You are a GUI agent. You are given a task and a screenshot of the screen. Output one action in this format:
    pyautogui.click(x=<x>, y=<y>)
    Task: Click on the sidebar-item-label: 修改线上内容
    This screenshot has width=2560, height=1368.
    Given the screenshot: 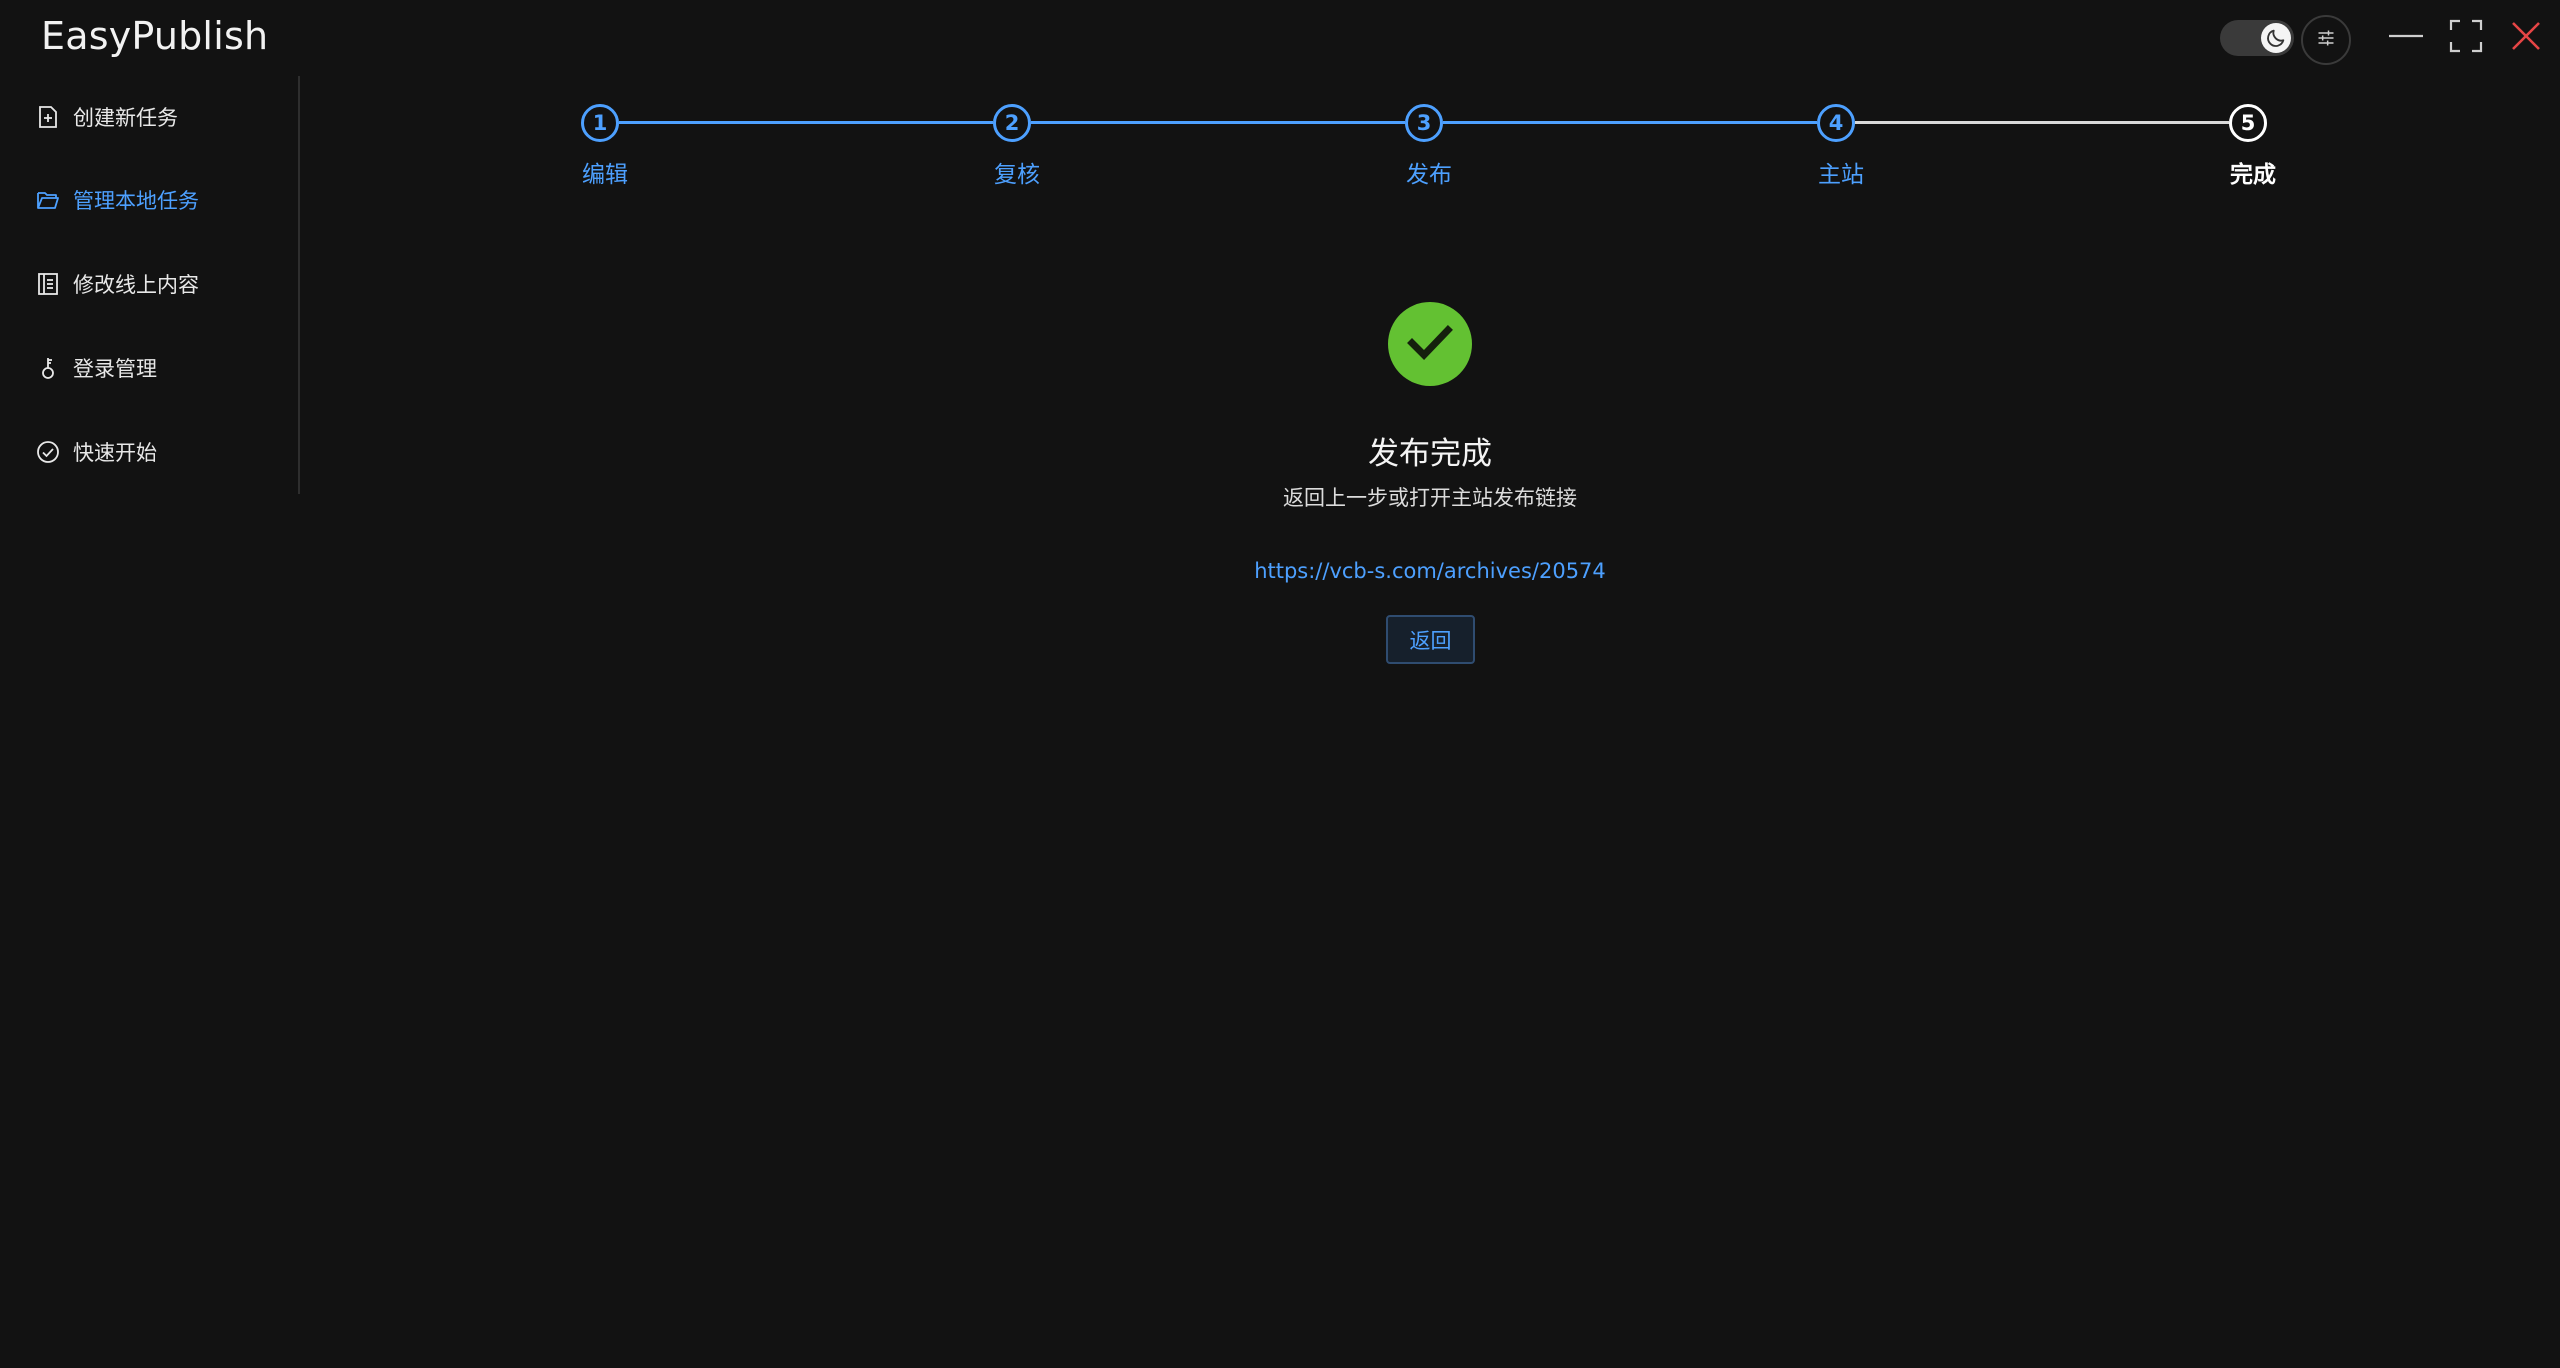 What is the action you would take?
    pyautogui.click(x=136, y=285)
    